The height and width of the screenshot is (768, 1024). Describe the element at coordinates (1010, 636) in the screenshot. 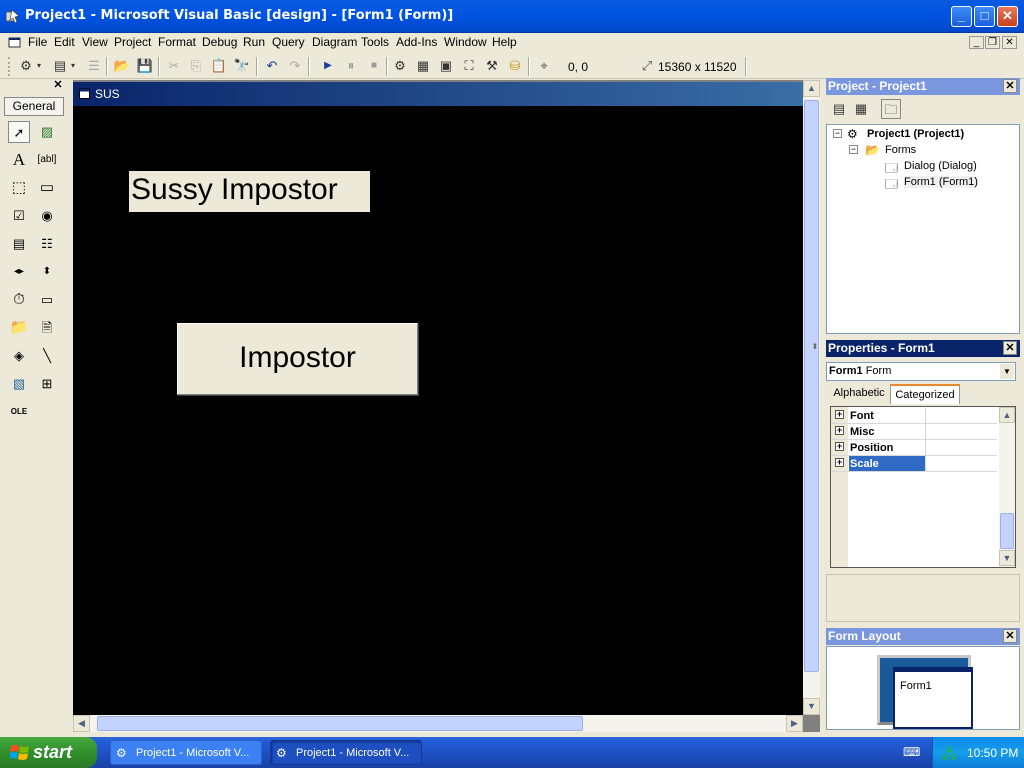

I see `layout-panel-close-icon: ✕` at that location.